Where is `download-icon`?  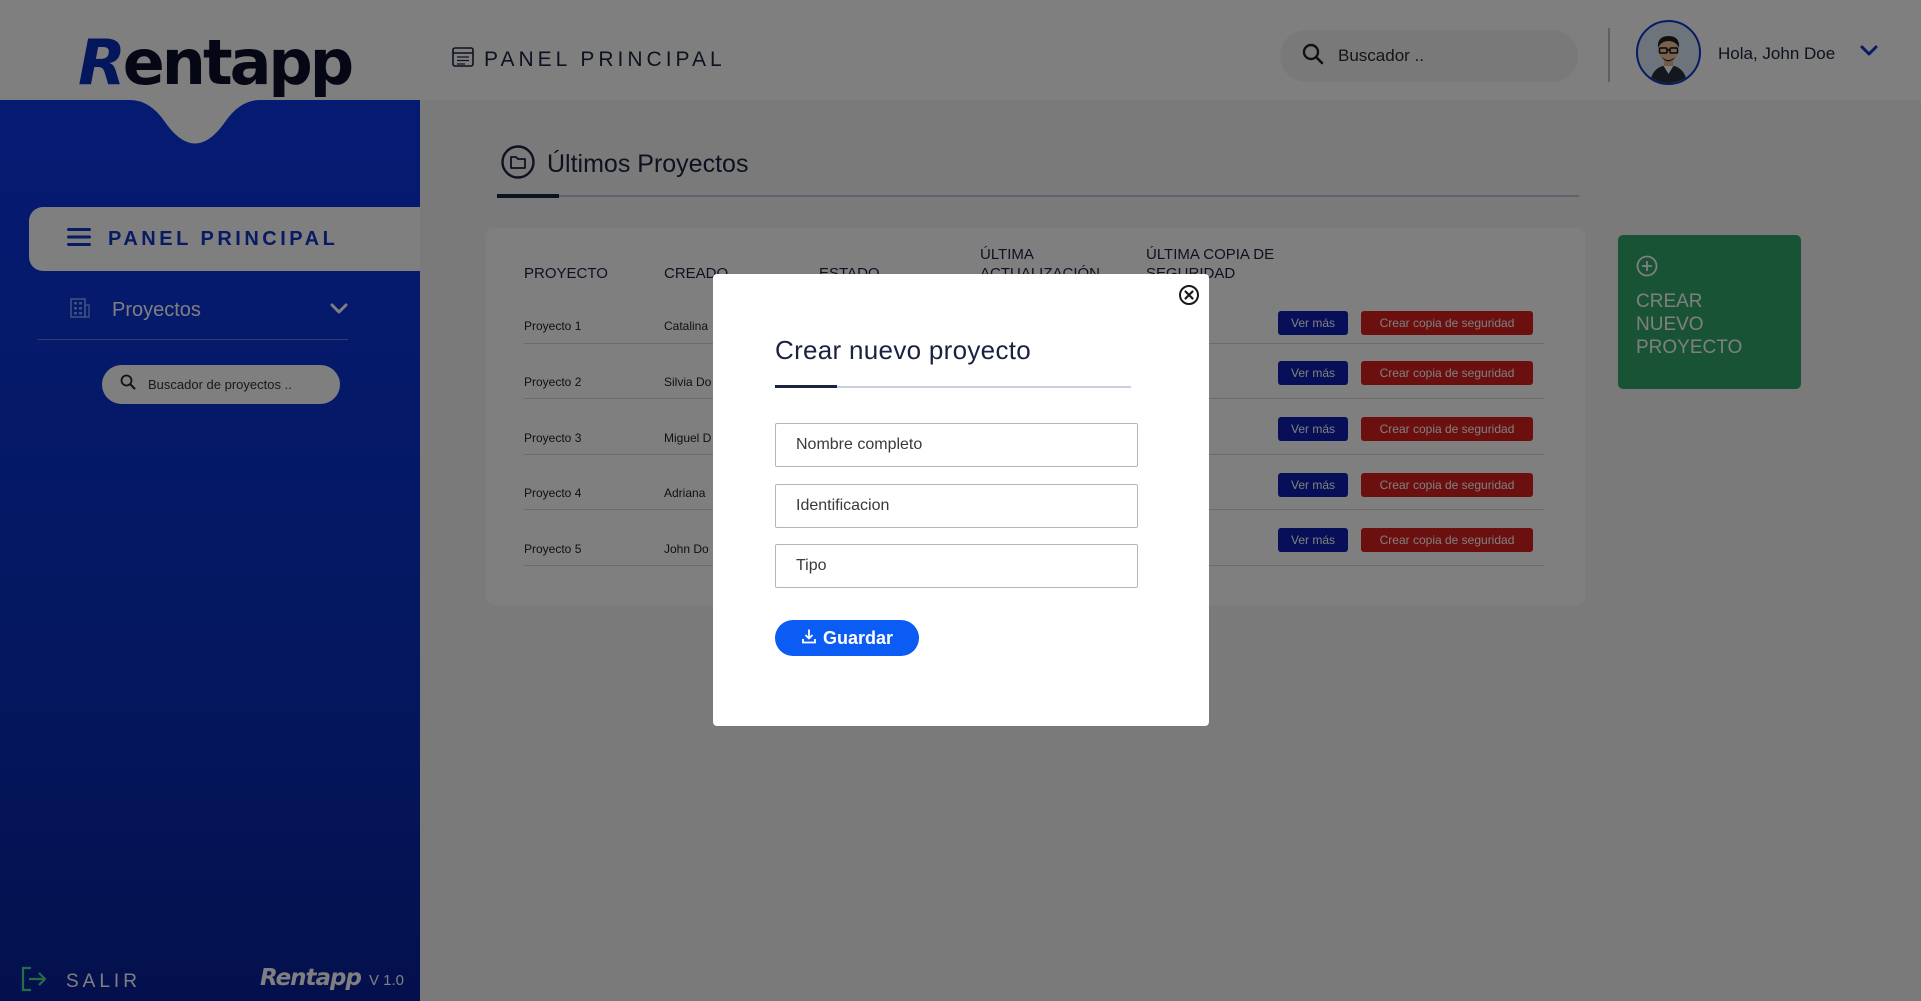 download-icon is located at coordinates (809, 638).